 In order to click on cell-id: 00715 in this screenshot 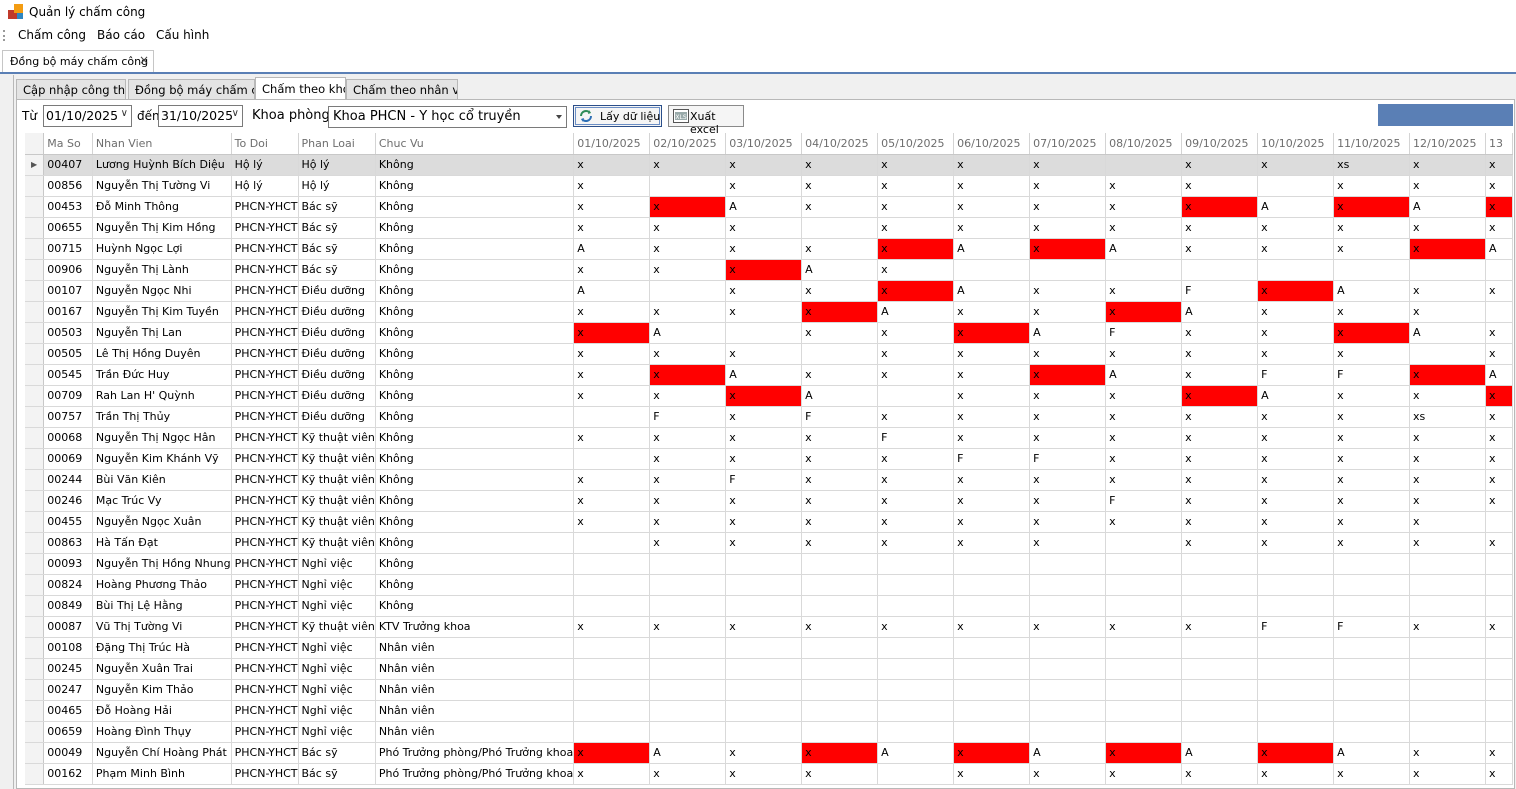, I will do `click(68, 249)`.